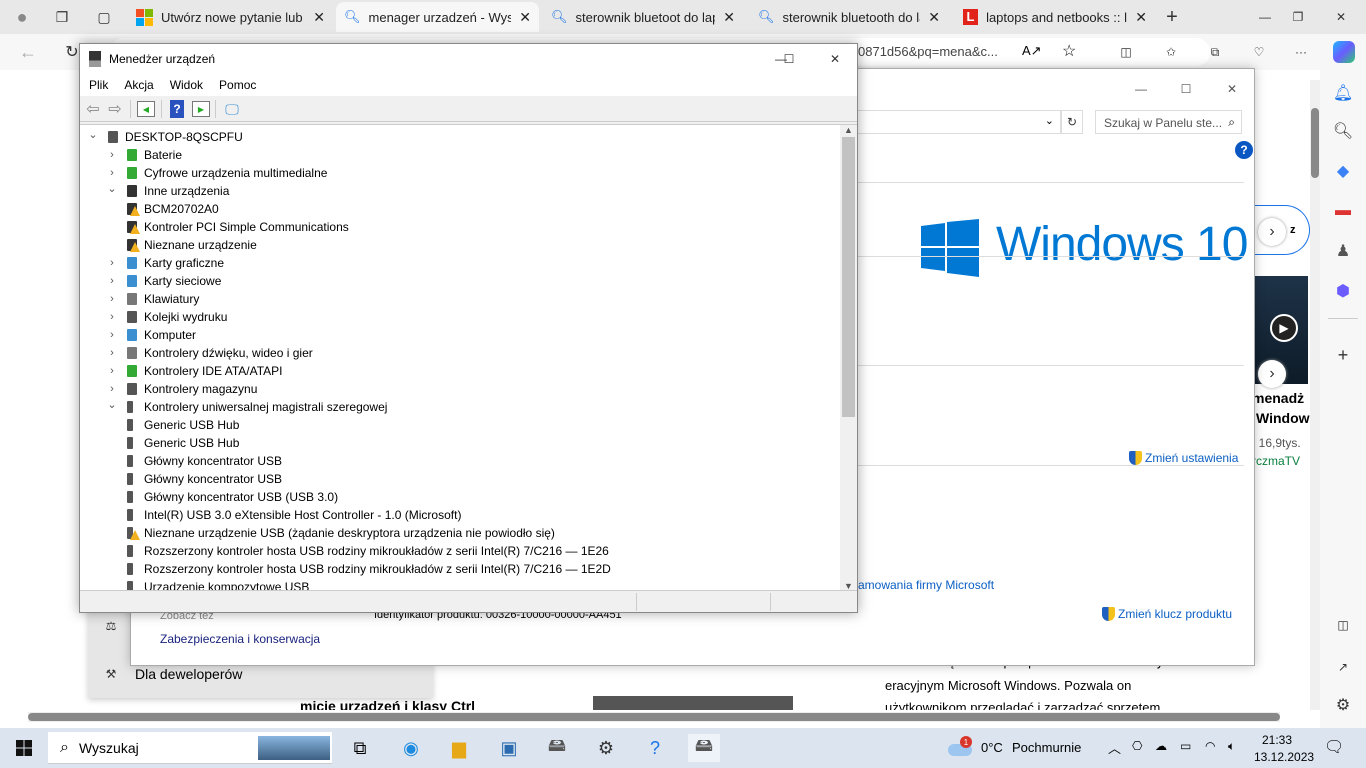 The height and width of the screenshot is (768, 1366). Describe the element at coordinates (1172, 17) in the screenshot. I see `new-tab-button: +` at that location.